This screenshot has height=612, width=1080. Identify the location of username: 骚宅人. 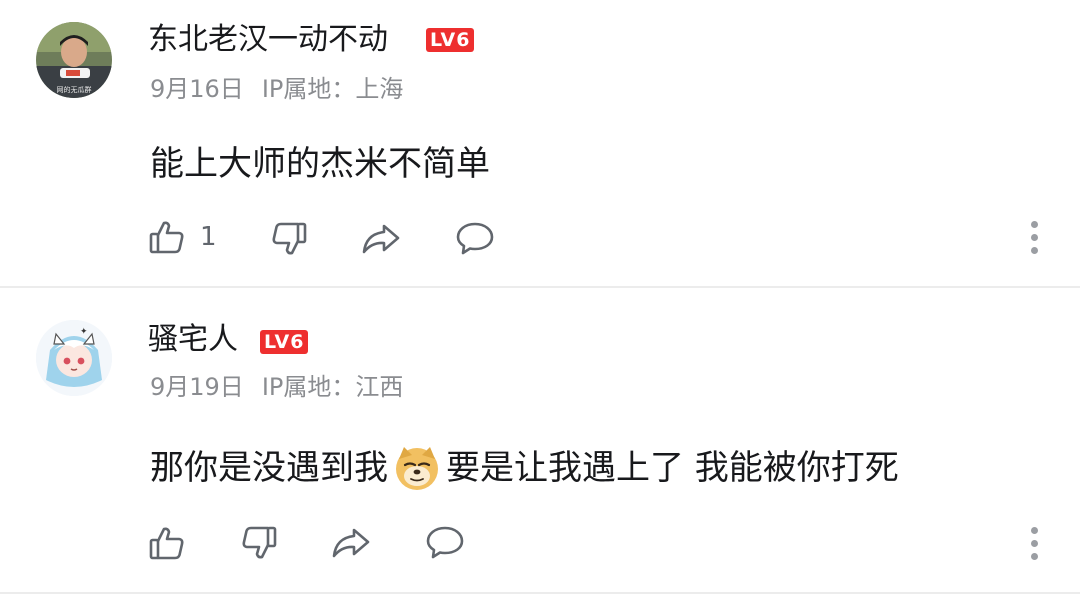
(193, 340).